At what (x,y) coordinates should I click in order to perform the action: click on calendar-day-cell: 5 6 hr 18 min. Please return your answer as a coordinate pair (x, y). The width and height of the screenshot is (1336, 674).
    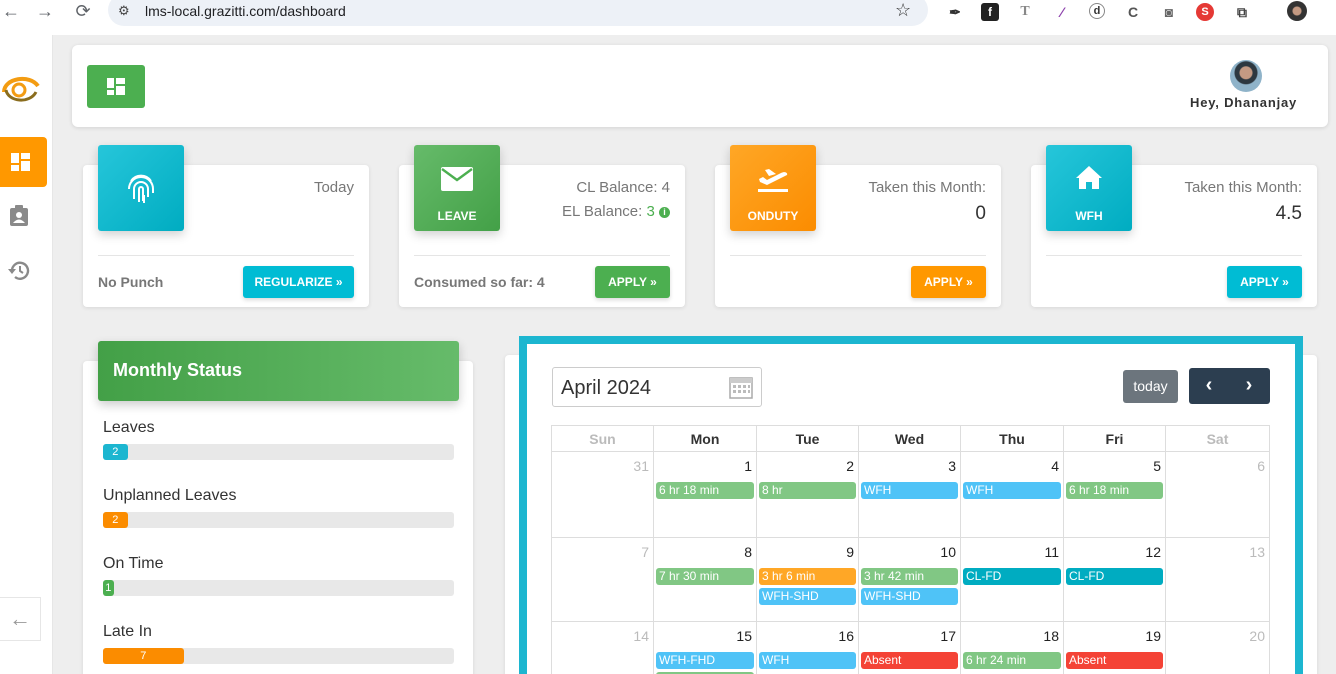
    Looking at the image, I should click on (1115, 494).